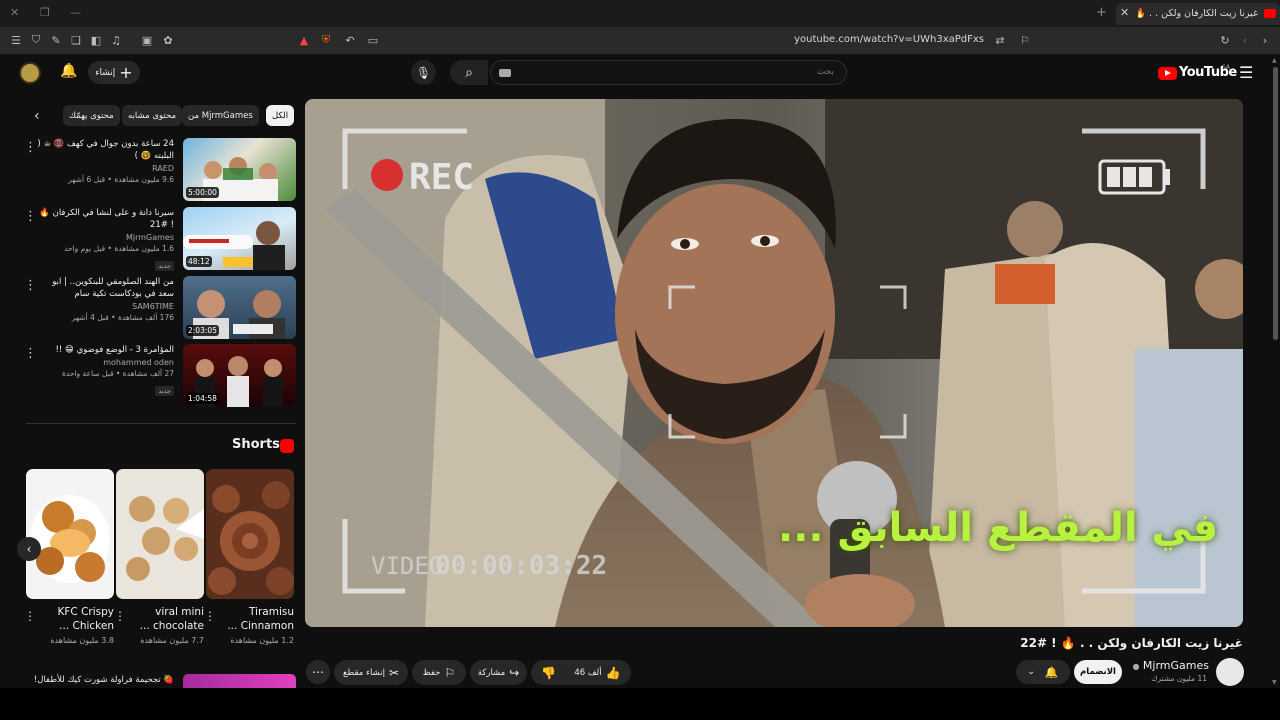 This screenshot has width=1280, height=720. What do you see at coordinates (104, 168) in the screenshot?
I see `channel-name: RAED` at bounding box center [104, 168].